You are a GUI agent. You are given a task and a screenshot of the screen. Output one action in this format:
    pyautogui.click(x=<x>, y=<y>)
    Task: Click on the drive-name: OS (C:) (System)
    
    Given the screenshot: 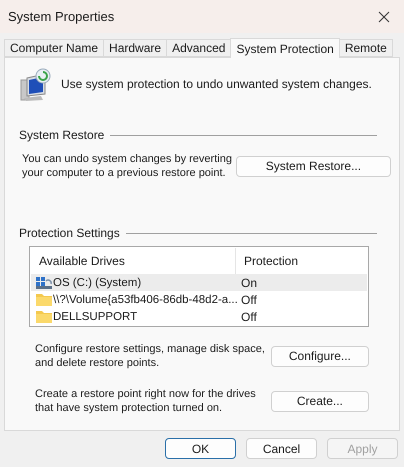 What is the action you would take?
    pyautogui.click(x=97, y=282)
    